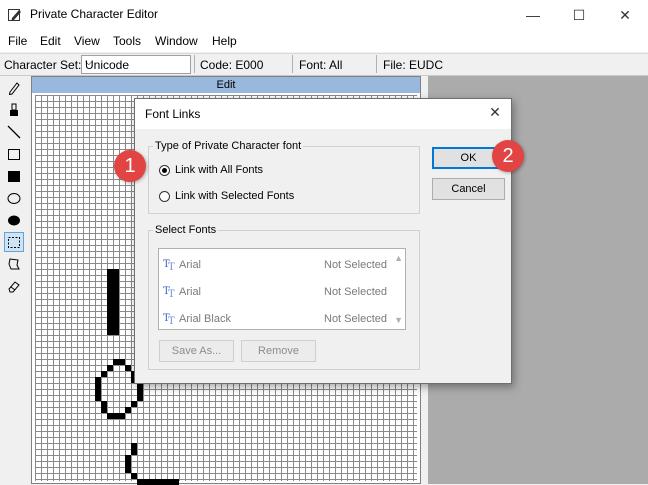 This screenshot has width=648, height=485. What do you see at coordinates (219, 170) in the screenshot?
I see `radio-link-all-label: Link with All Fonts` at bounding box center [219, 170].